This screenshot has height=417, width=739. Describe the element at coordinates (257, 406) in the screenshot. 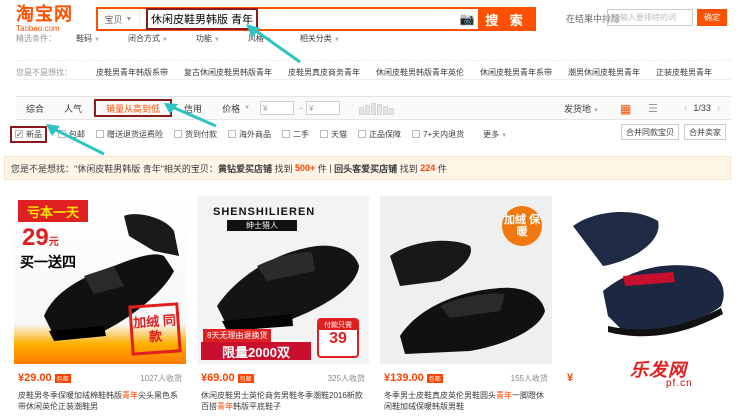

I see `title-text: 韩版平底鞋子` at that location.